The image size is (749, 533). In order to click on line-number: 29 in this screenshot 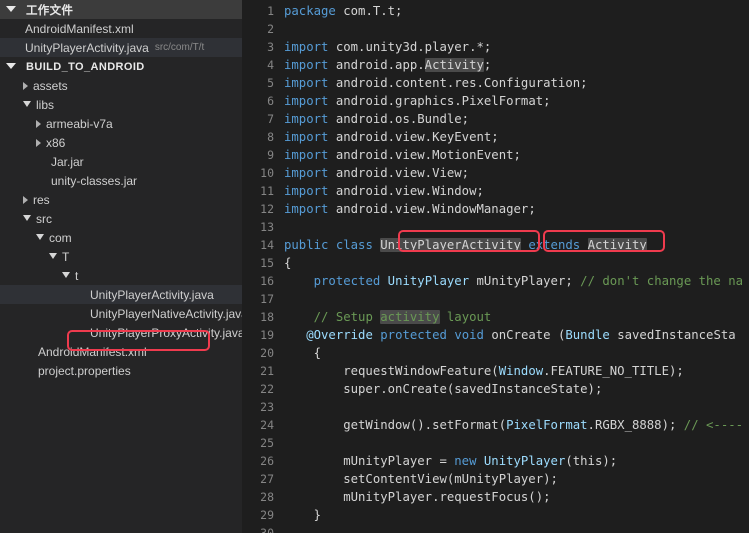, I will do `click(267, 515)`.